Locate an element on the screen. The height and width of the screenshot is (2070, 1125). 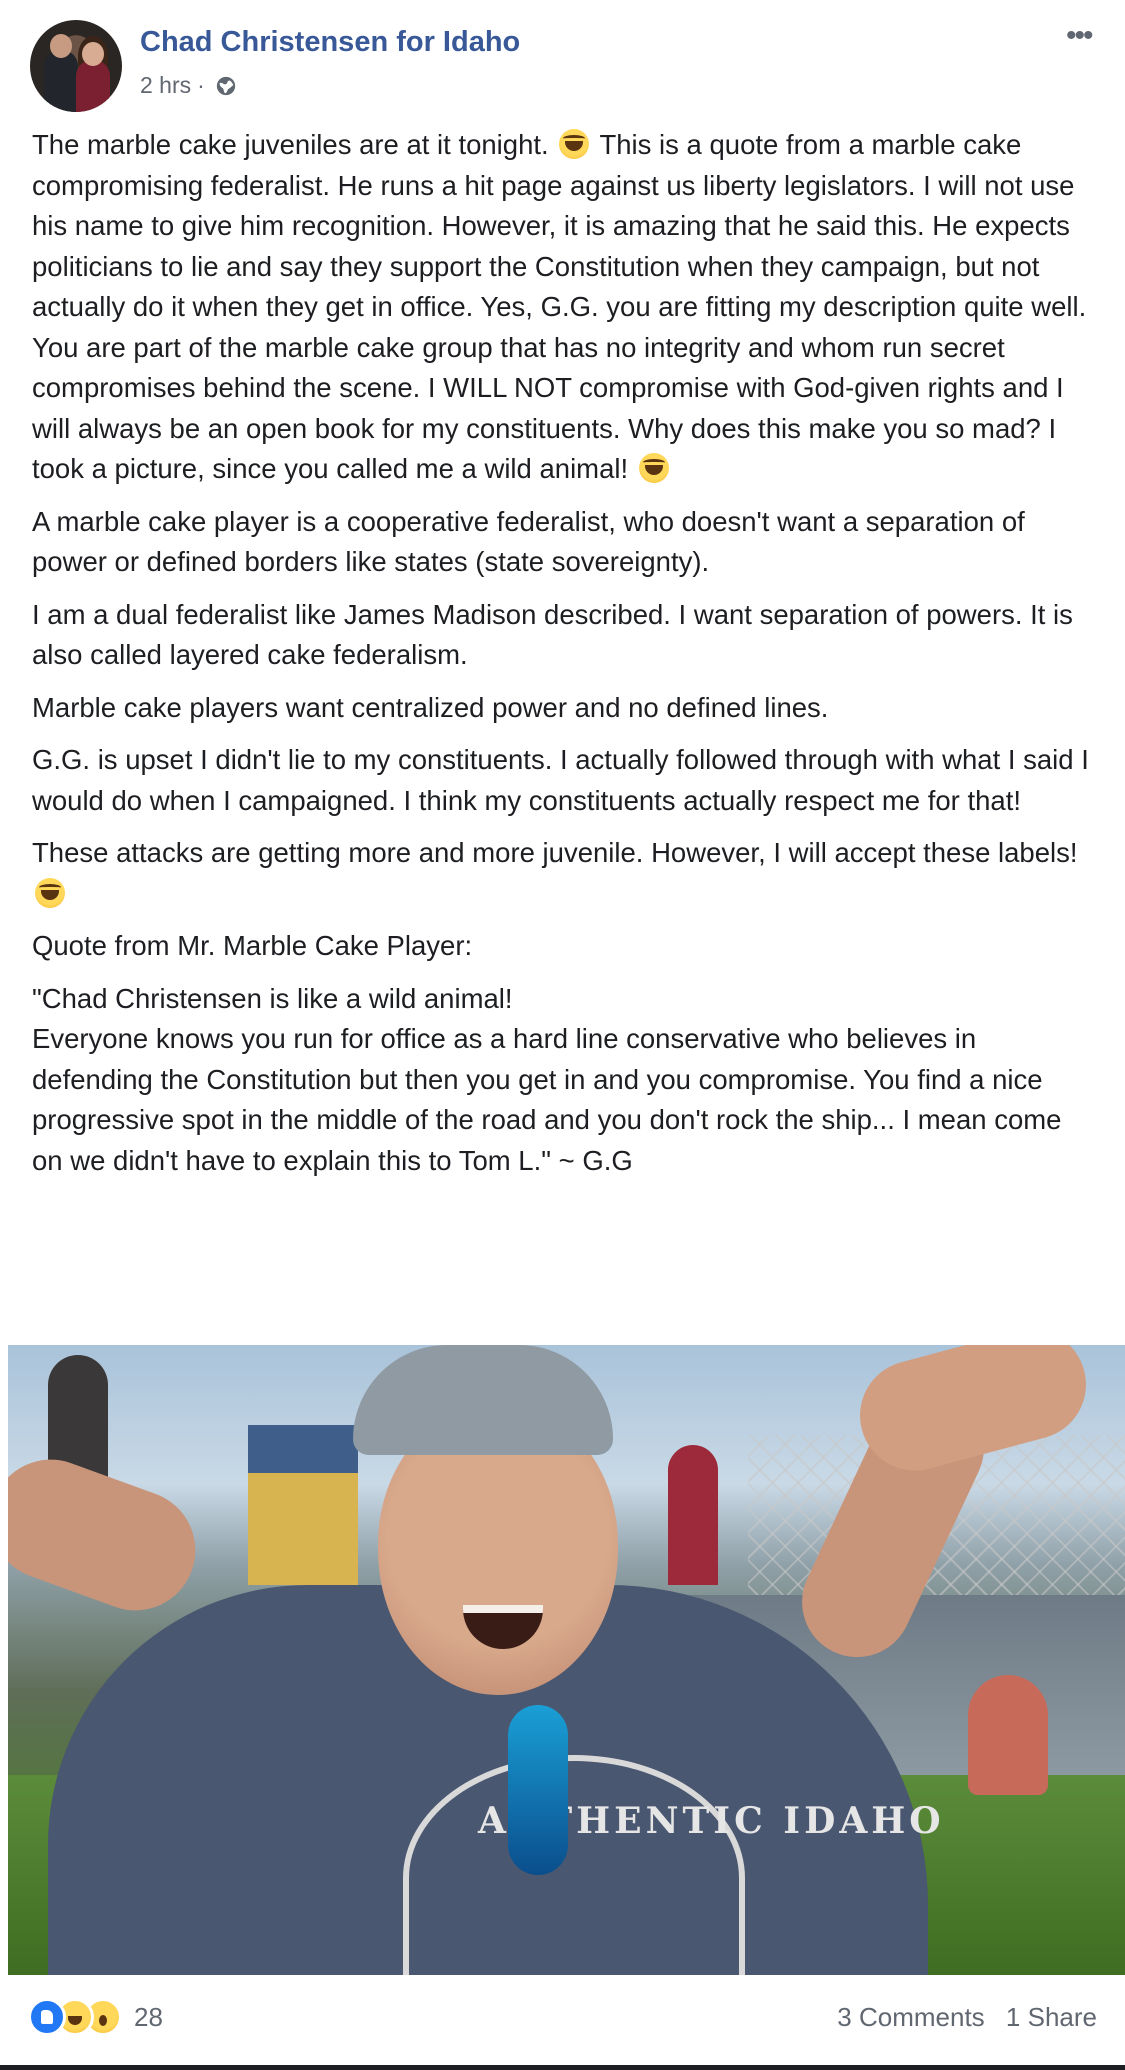
sunglasses is located at coordinates (538, 1790).